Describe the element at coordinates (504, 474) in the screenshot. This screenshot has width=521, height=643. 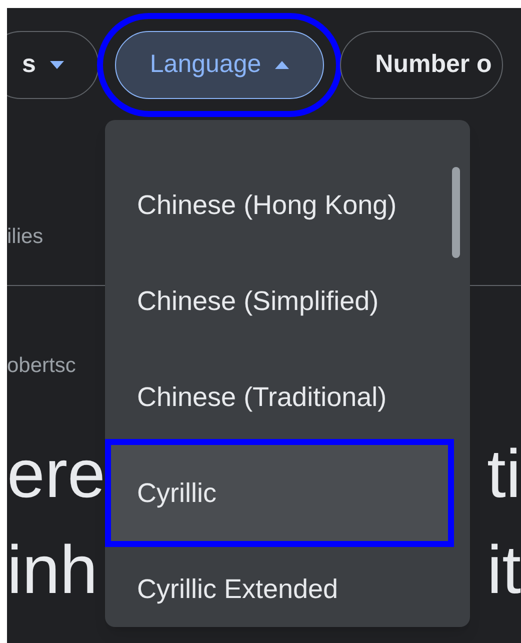
I see `heading-text: ti` at that location.